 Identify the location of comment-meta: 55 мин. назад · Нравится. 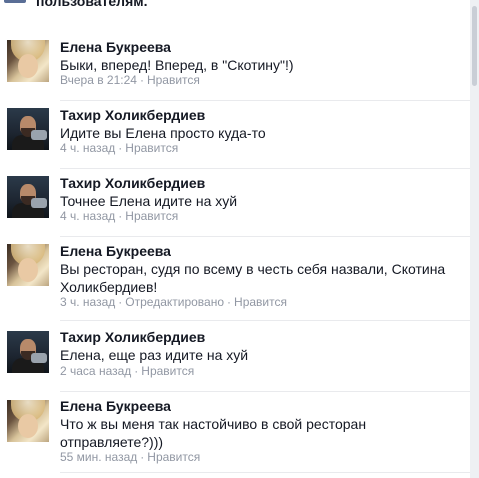
(130, 457).